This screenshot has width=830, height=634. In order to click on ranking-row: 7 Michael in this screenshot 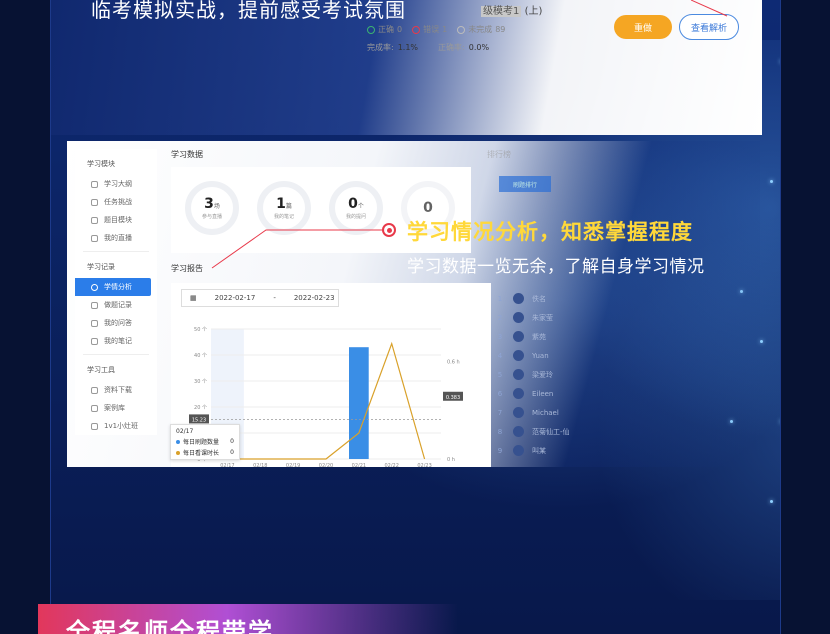, I will do `click(532, 412)`.